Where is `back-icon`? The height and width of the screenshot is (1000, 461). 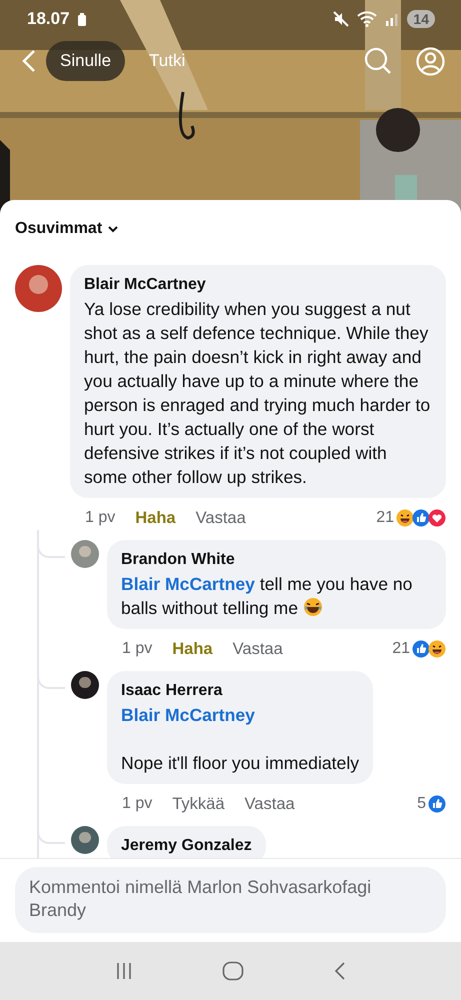 back-icon is located at coordinates (340, 971).